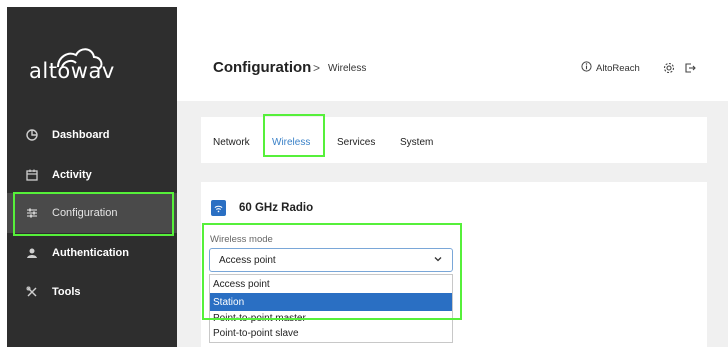 Image resolution: width=728 pixels, height=347 pixels. I want to click on option-point-to-point-master: Point-to-point master, so click(331, 317).